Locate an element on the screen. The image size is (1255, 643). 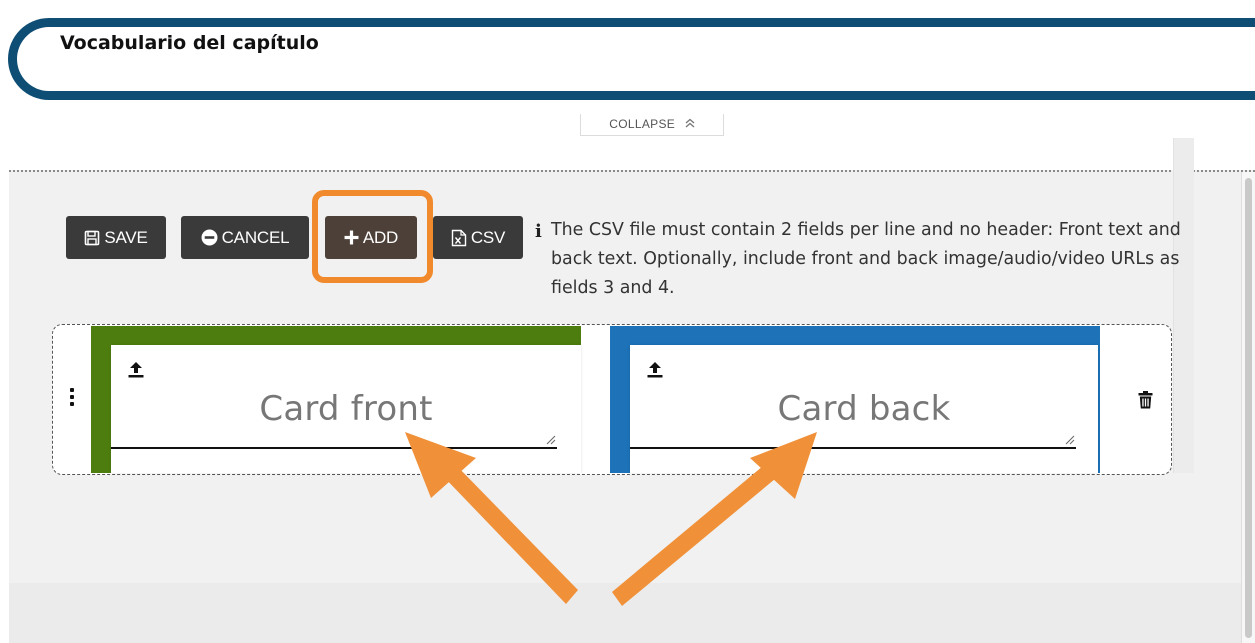
card-front-placeholder: Card front is located at coordinates (346, 409).